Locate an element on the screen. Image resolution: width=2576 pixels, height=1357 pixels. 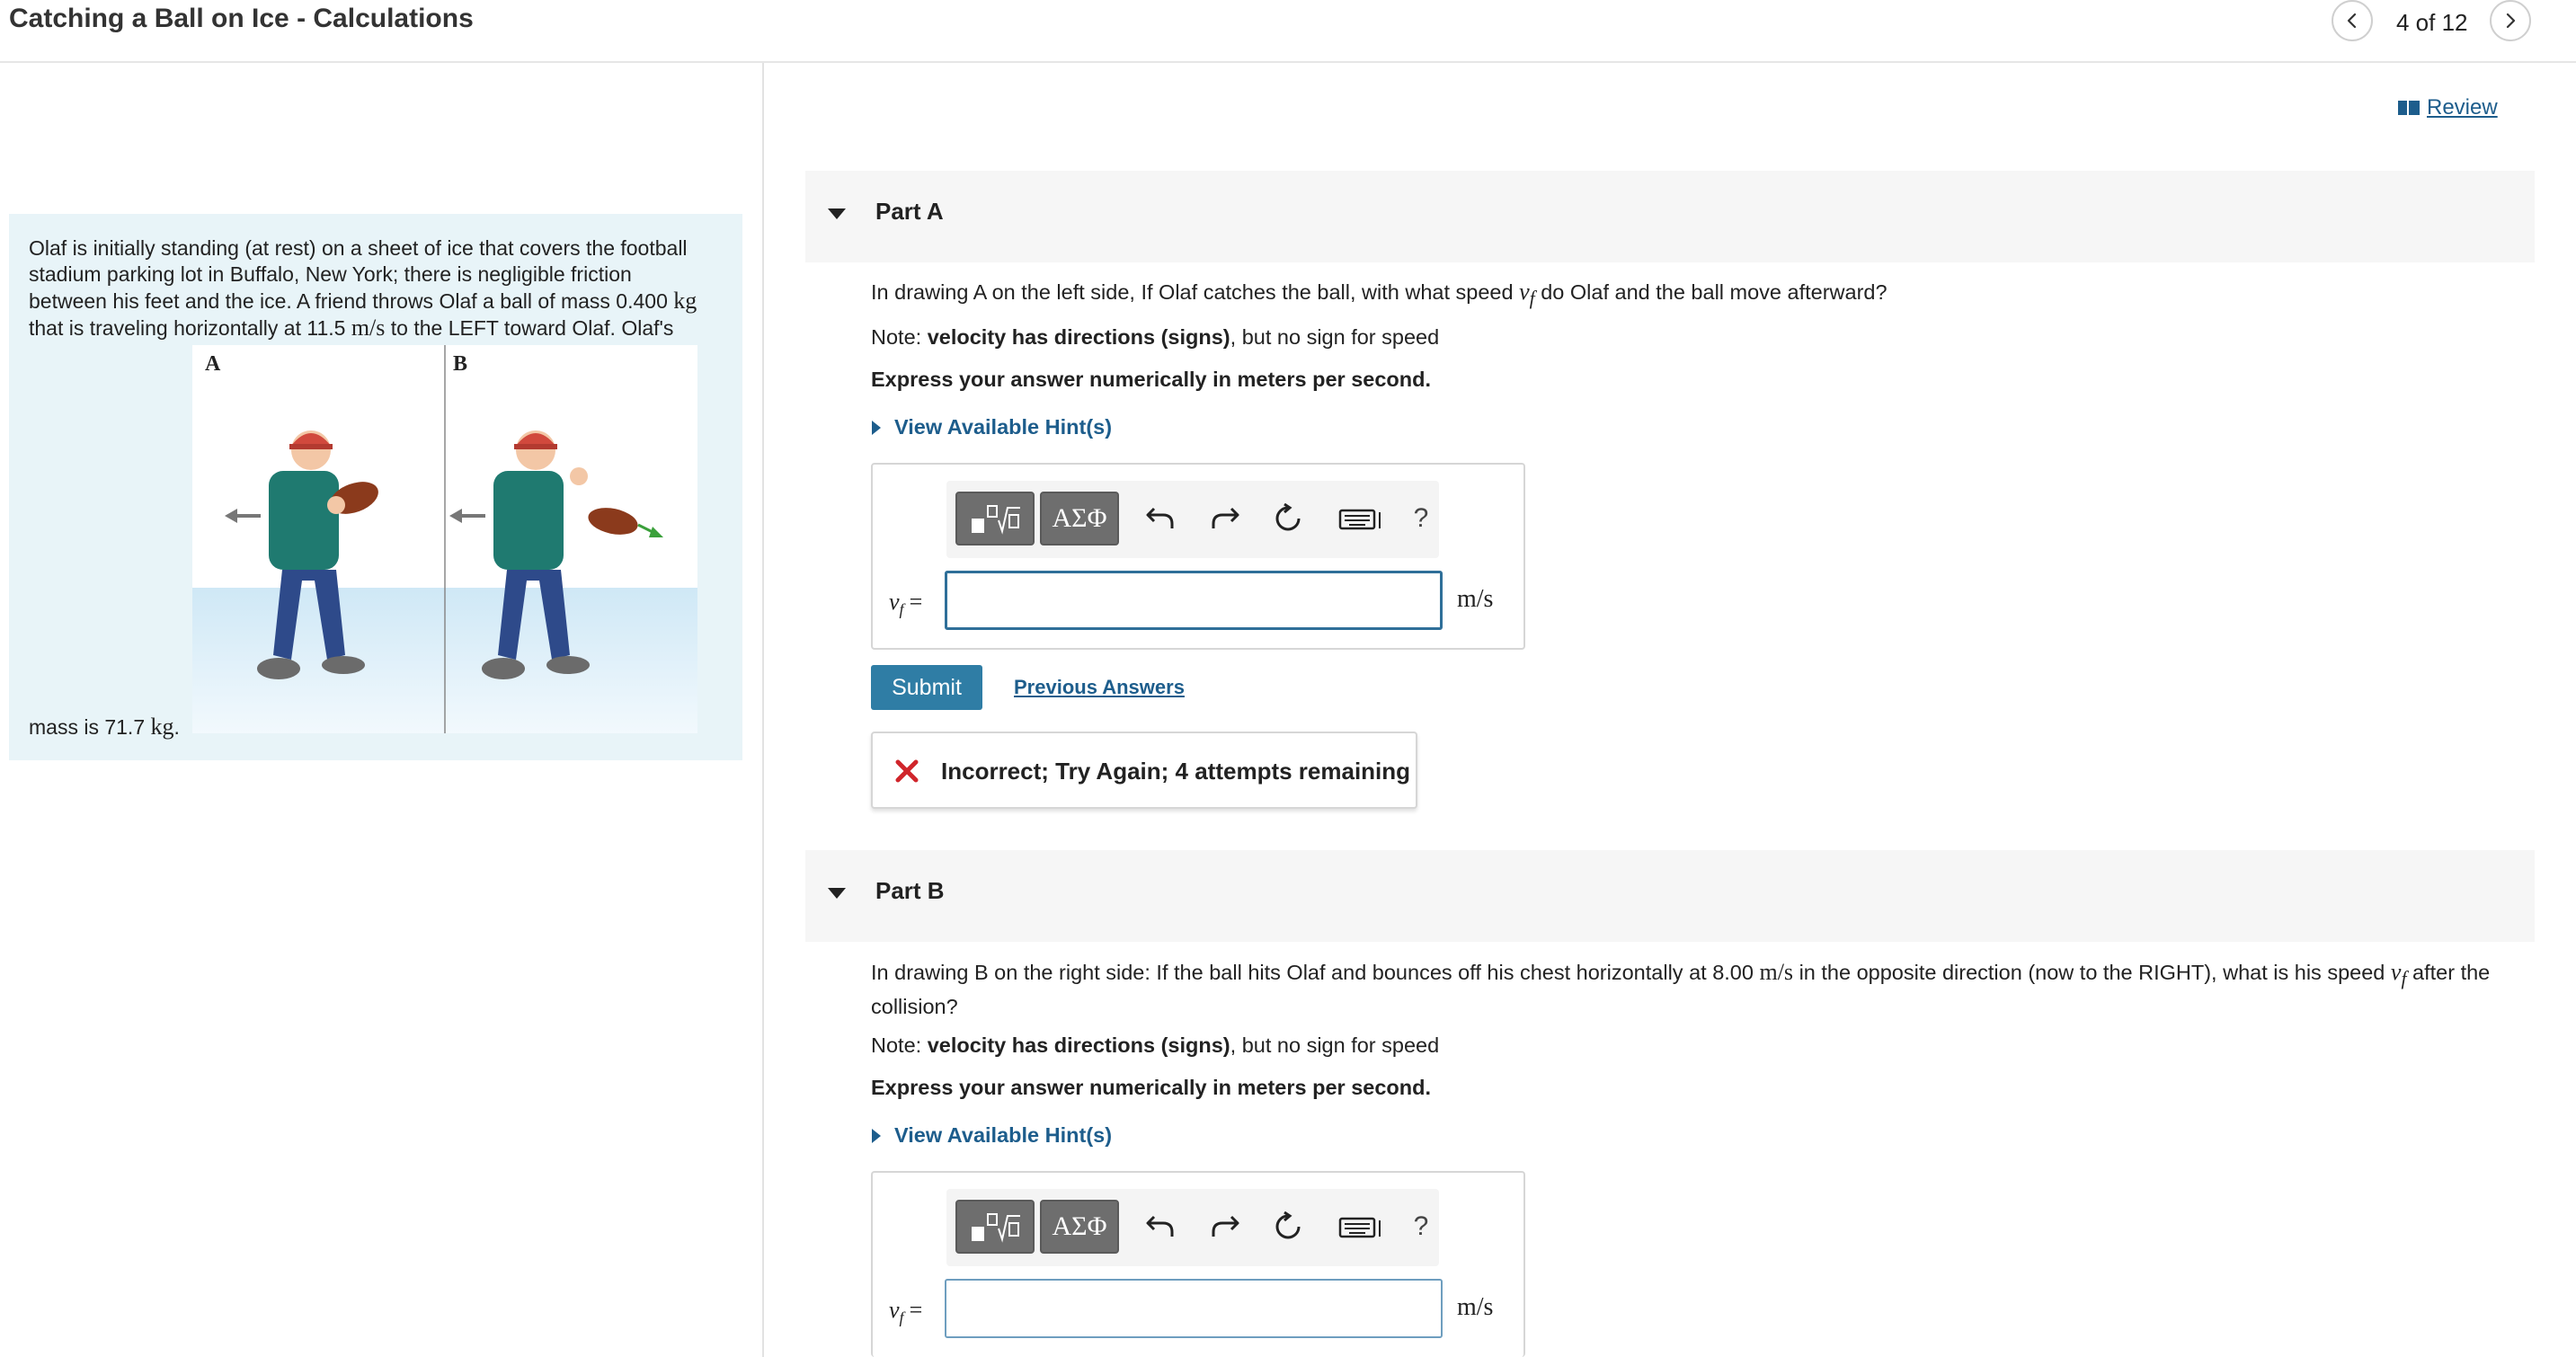
mass-text: mass is 71.7 kg. is located at coordinates (104, 727).